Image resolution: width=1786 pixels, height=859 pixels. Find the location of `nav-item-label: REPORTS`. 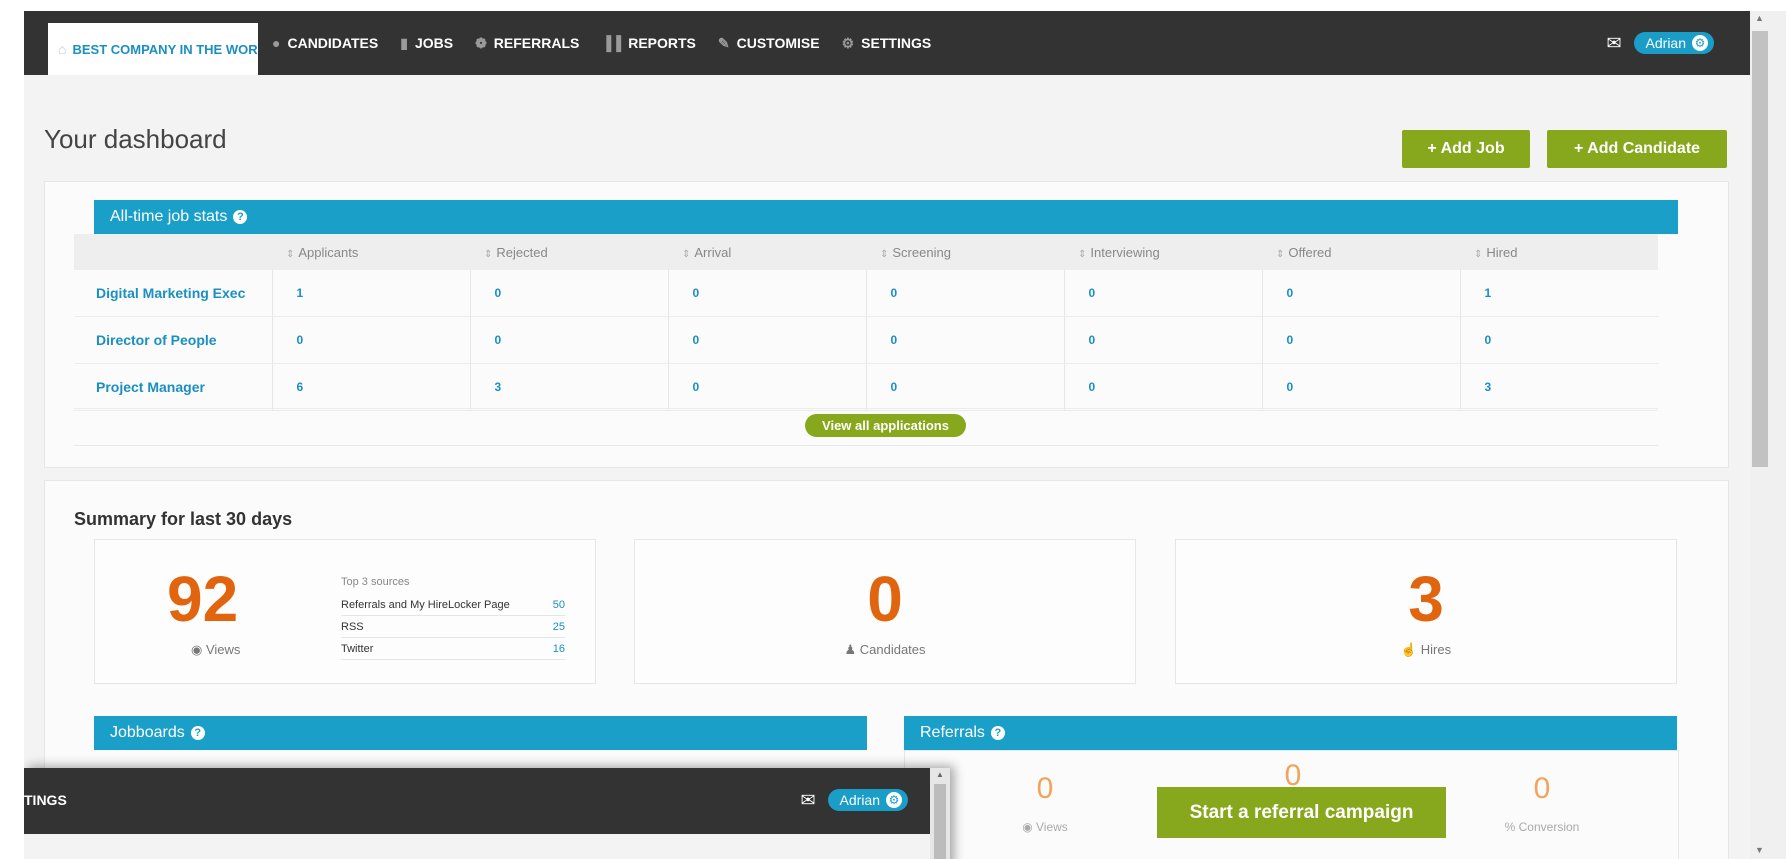

nav-item-label: REPORTS is located at coordinates (662, 43).